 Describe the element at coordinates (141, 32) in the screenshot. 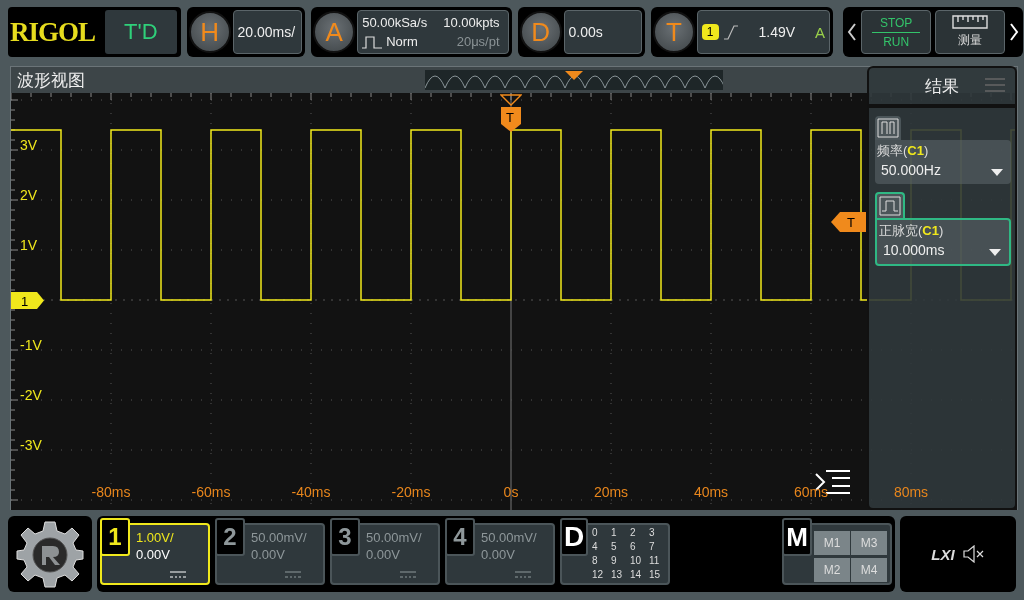

I see `mode-button: T'D` at that location.